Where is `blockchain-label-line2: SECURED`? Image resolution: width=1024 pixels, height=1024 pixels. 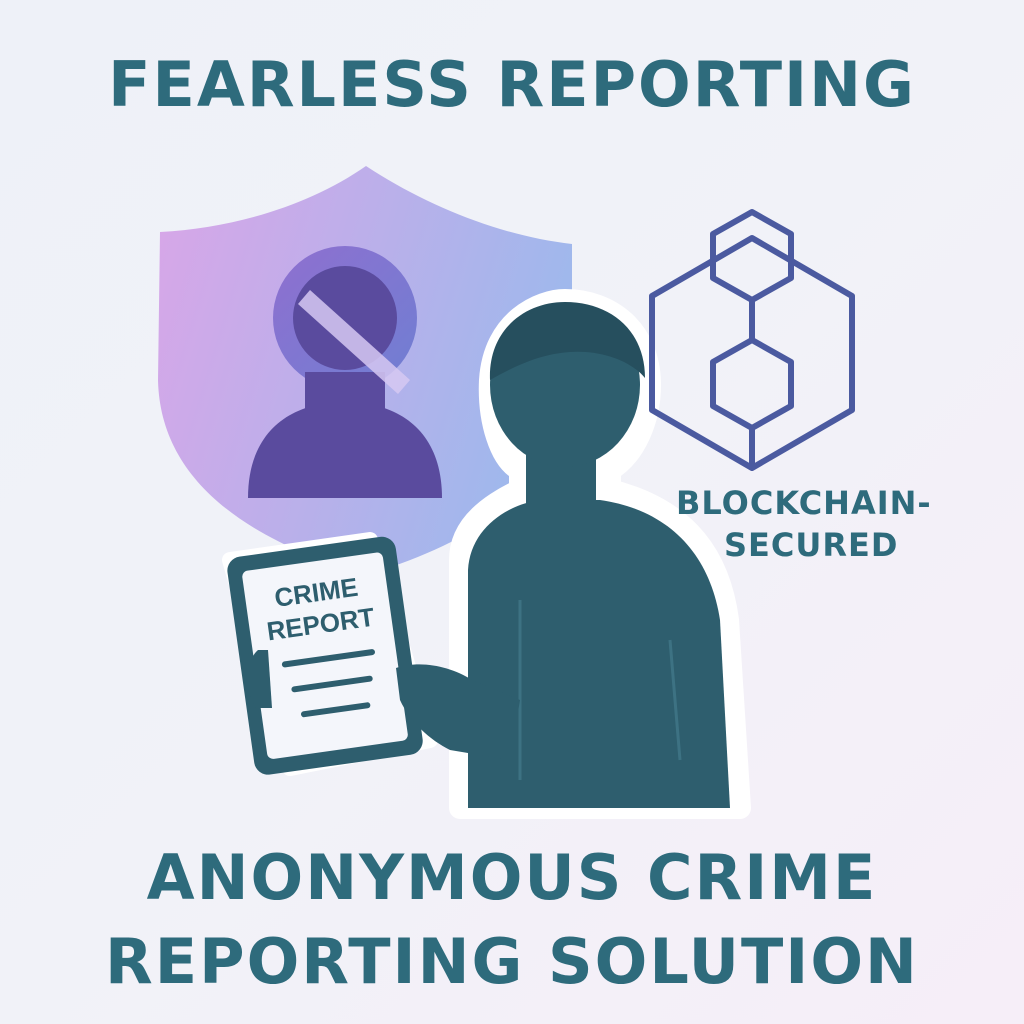 blockchain-label-line2: SECURED is located at coordinates (811, 545).